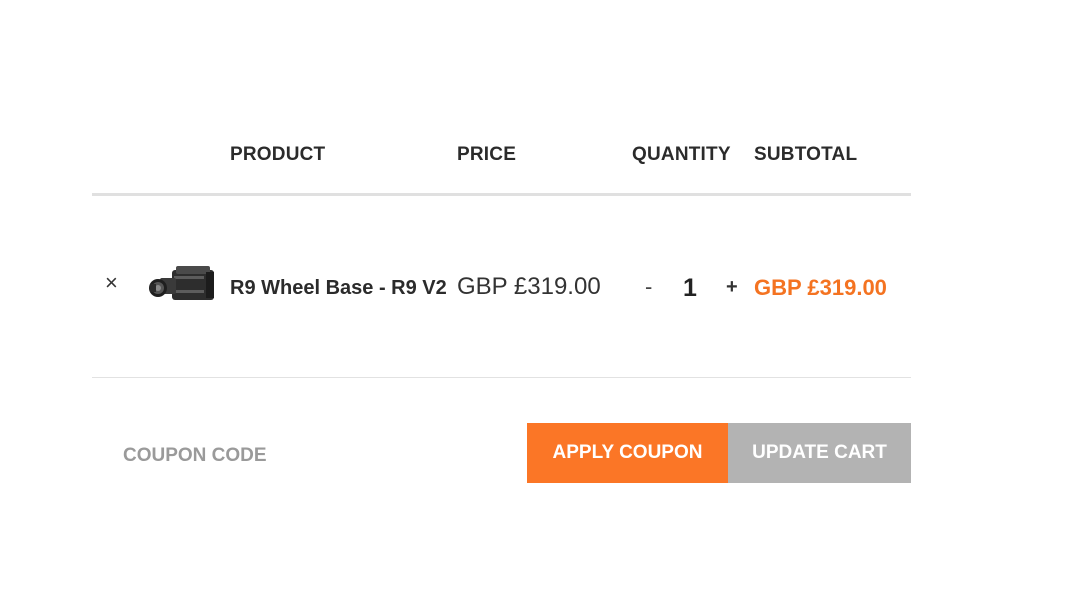 This screenshot has width=1080, height=608. What do you see at coordinates (182, 285) in the screenshot?
I see `product-thumbnail` at bounding box center [182, 285].